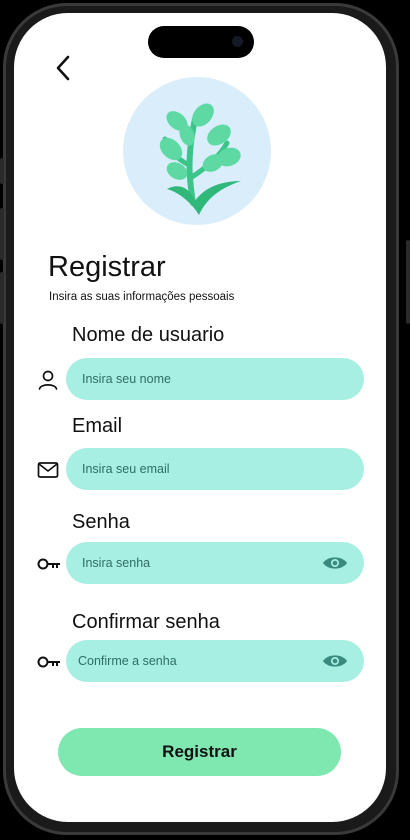 The height and width of the screenshot is (840, 410). What do you see at coordinates (200, 159) in the screenshot?
I see `plant-leaf-icon` at bounding box center [200, 159].